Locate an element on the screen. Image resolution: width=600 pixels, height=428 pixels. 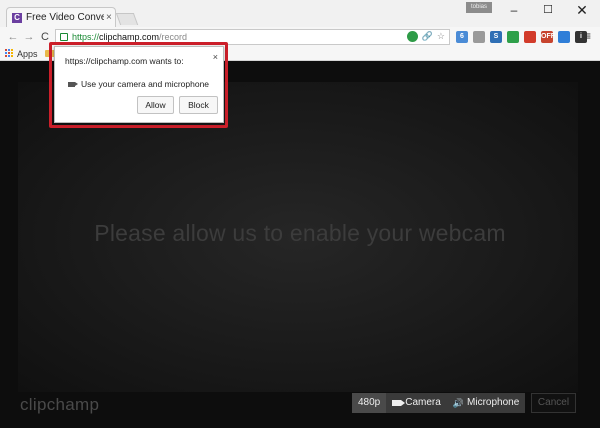
microphone-button: 🔊 Microphone is located at coordinates (486, 403).